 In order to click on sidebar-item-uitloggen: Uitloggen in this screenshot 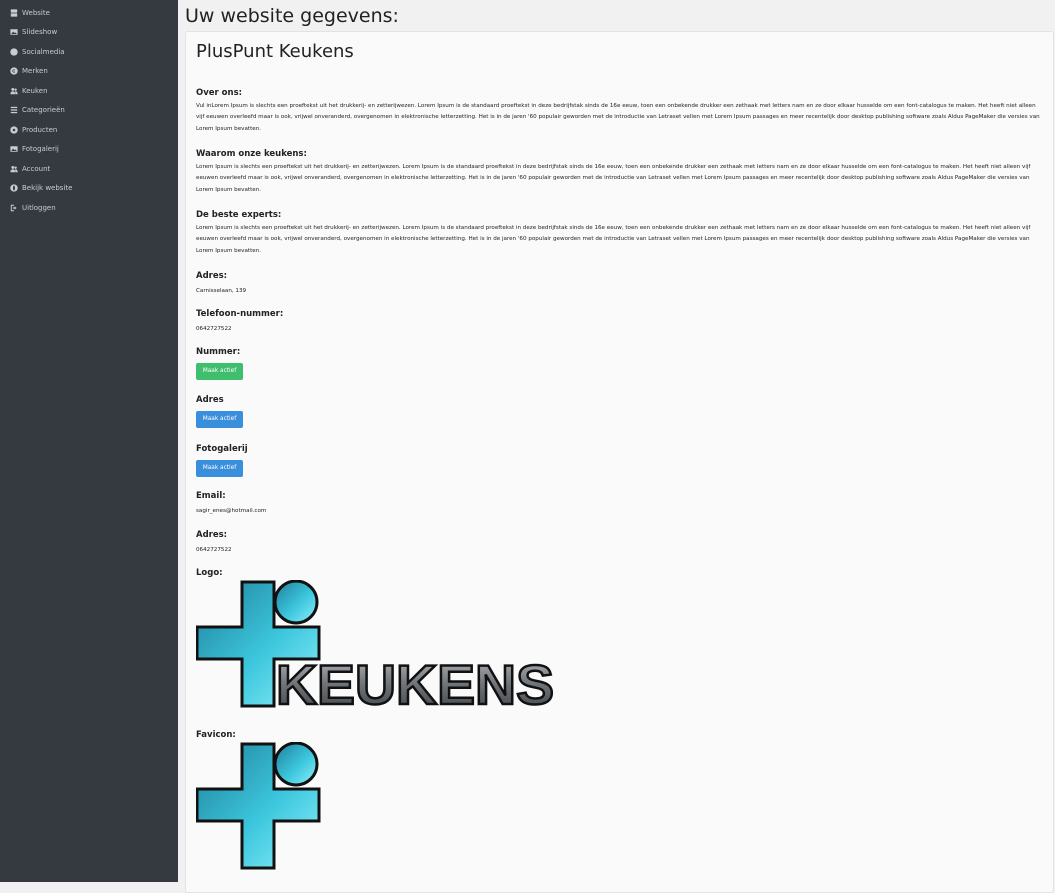, I will do `click(89, 208)`.